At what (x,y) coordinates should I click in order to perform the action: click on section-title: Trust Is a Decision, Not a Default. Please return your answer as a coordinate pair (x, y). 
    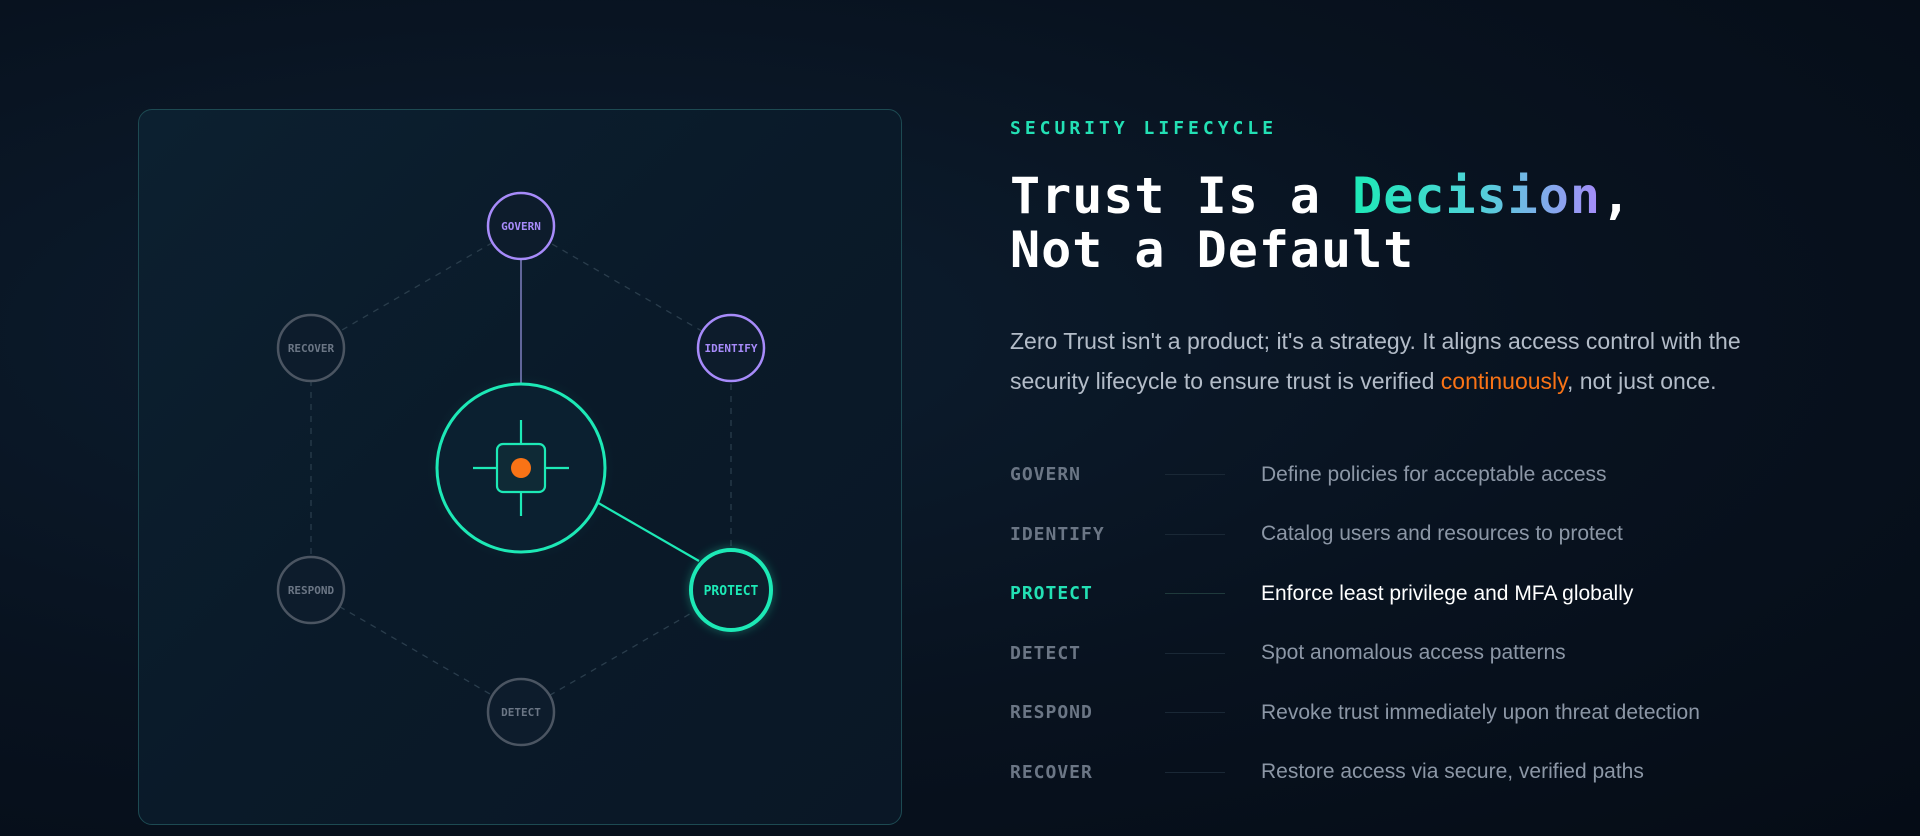
    Looking at the image, I should click on (1450, 223).